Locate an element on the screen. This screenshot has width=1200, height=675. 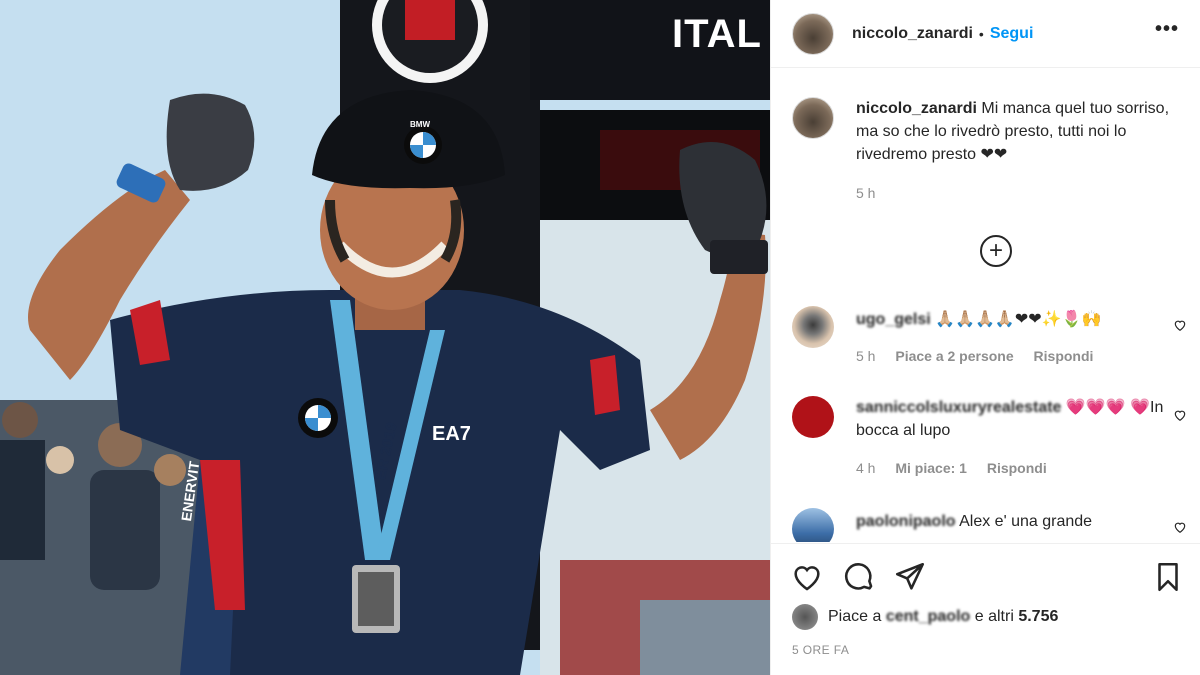
comment-text: Alex e' una grande is located at coordinates (1026, 521).